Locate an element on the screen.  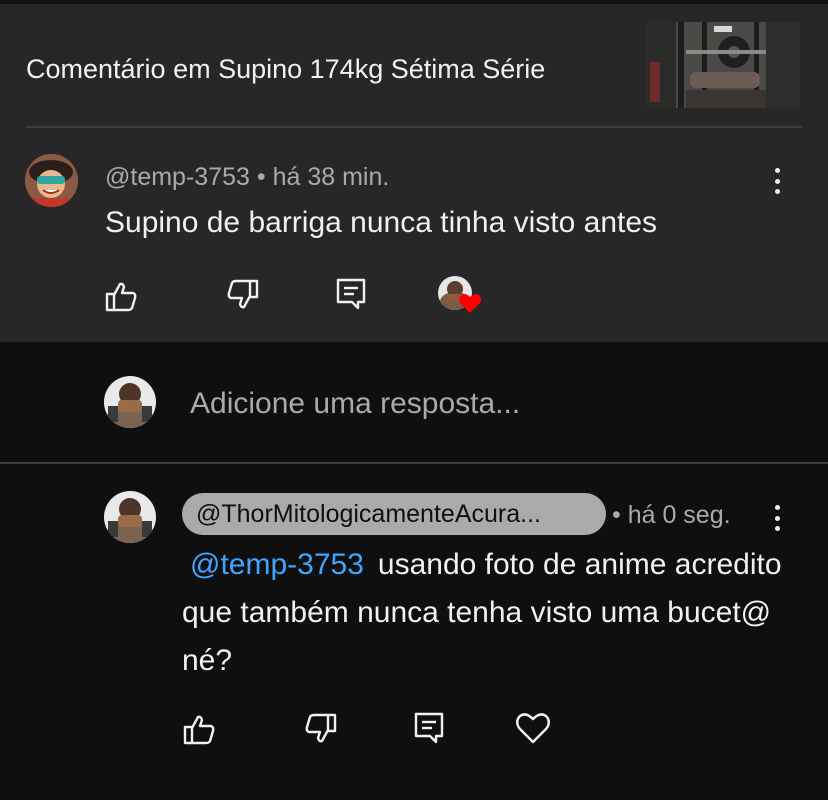
comment-time: há 38 min. is located at coordinates (331, 177).